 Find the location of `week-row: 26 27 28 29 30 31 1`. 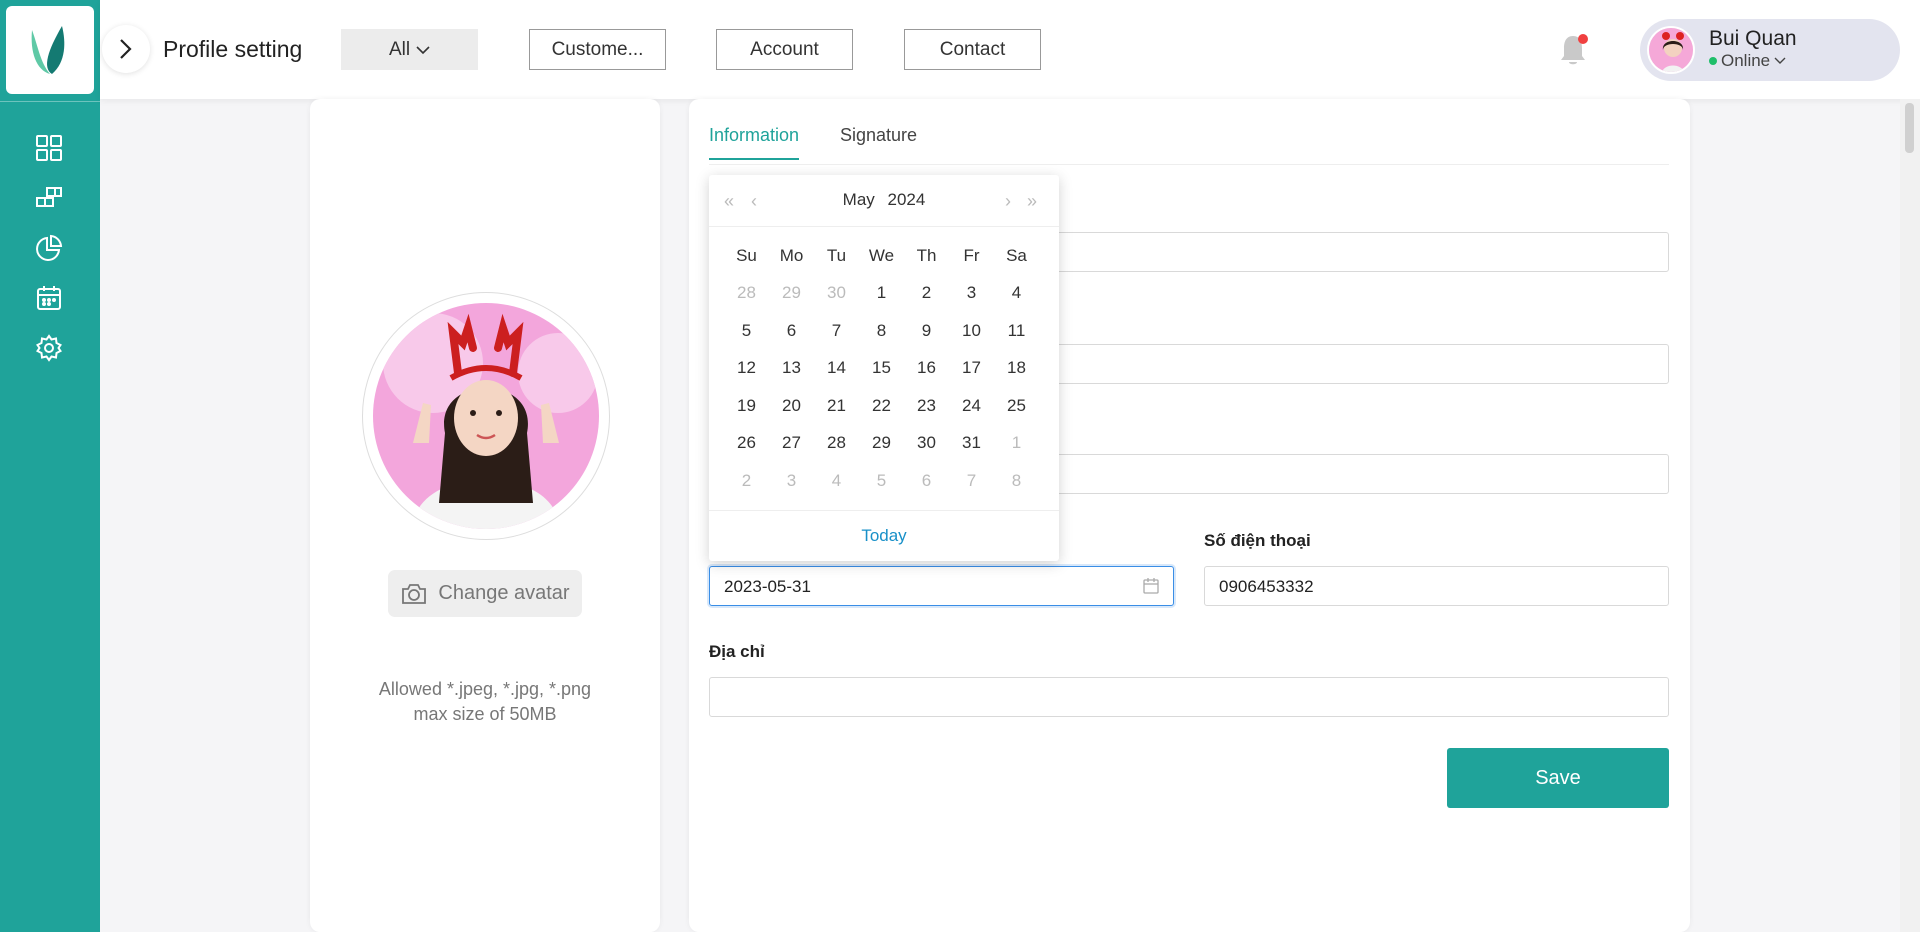

week-row: 26 27 28 29 30 31 1 is located at coordinates (881, 444).